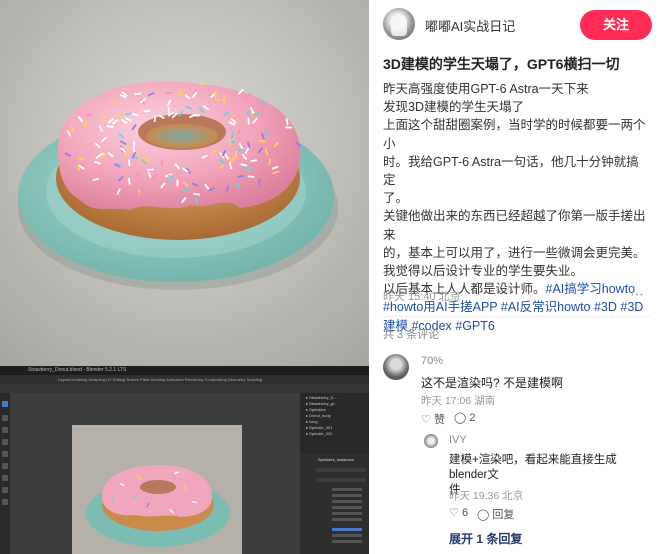 The height and width of the screenshot is (554, 660). What do you see at coordinates (472, 418) in the screenshot?
I see `reply-count: 2` at bounding box center [472, 418].